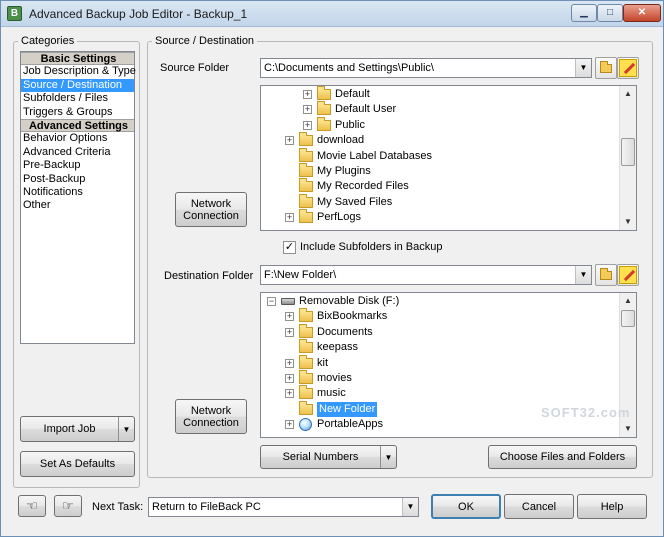  What do you see at coordinates (606, 275) in the screenshot?
I see `destination-new-folder-button` at bounding box center [606, 275].